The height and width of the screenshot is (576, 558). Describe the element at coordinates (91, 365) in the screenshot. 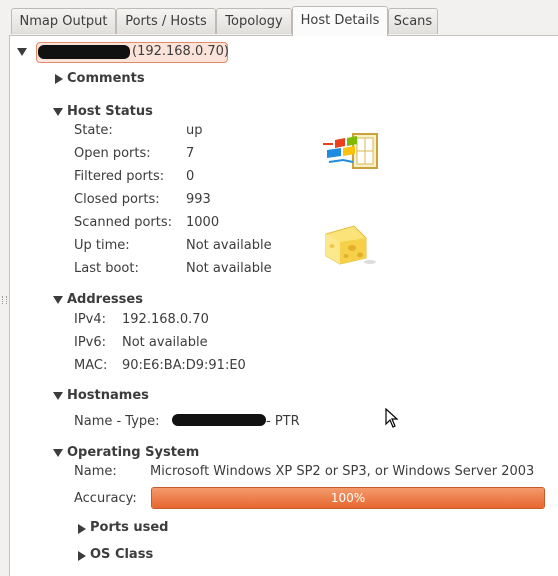

I see `mac-label: MAC:` at that location.